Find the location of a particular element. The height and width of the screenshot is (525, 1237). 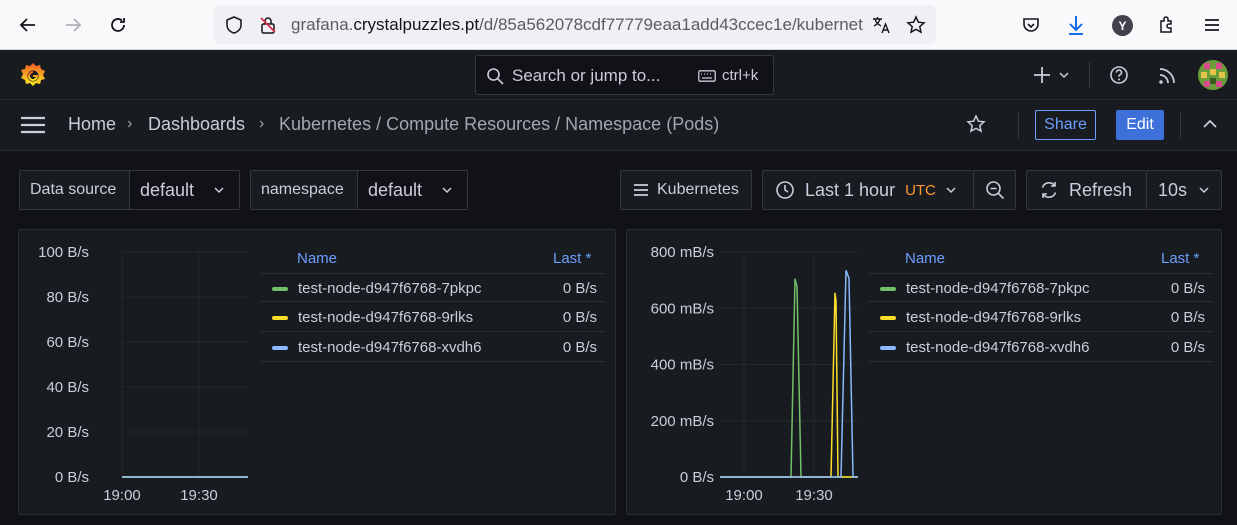

zoom-out-icon is located at coordinates (994, 190).